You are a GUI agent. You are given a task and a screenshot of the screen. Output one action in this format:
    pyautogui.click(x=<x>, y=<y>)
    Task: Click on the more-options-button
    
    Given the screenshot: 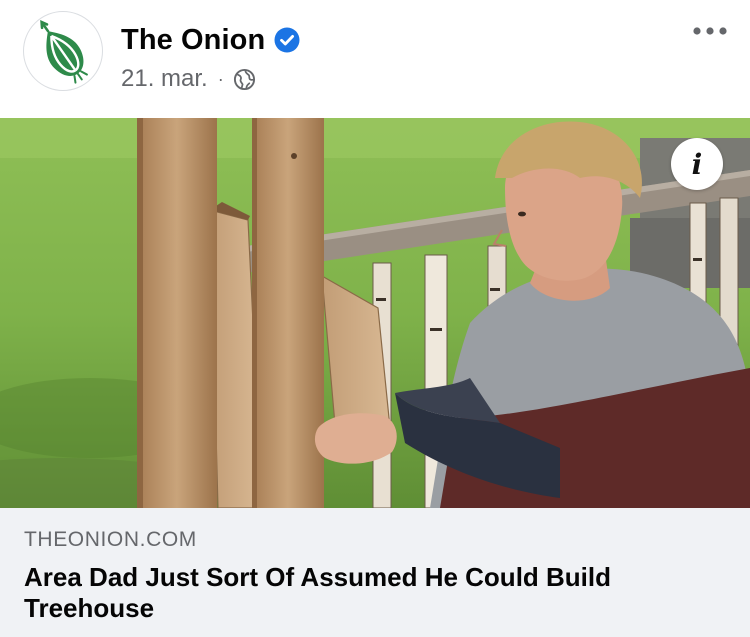 What is the action you would take?
    pyautogui.click(x=710, y=31)
    